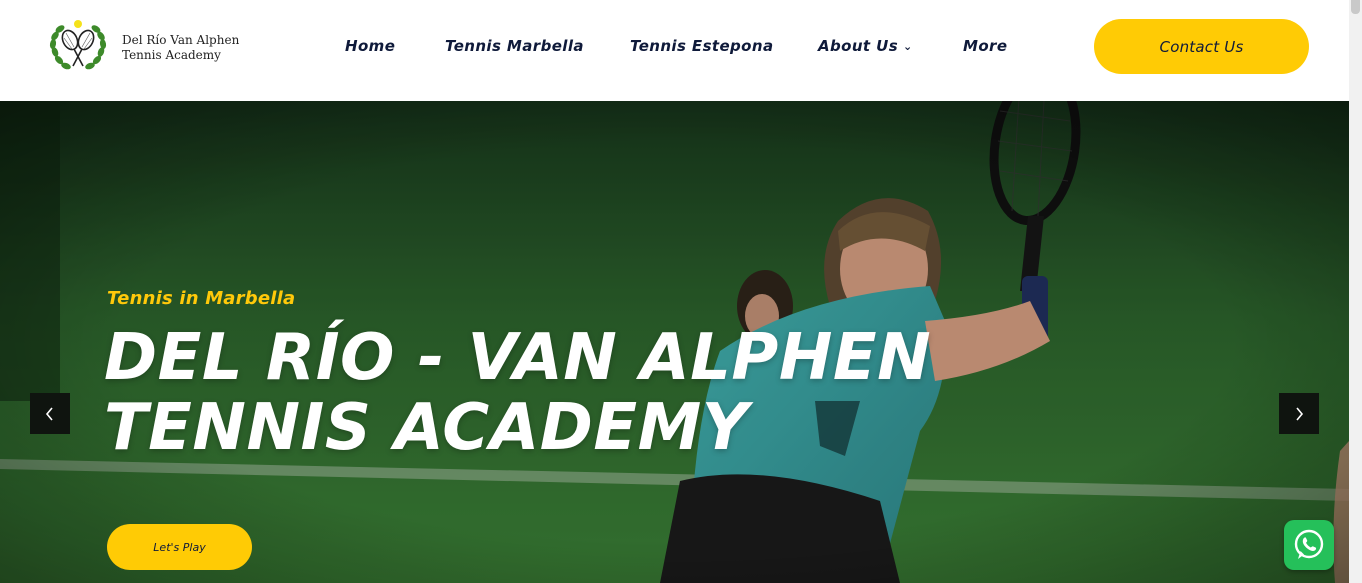 The height and width of the screenshot is (583, 1362). What do you see at coordinates (201, 298) in the screenshot?
I see `hero-eyebrow: Tennis in Marbella` at bounding box center [201, 298].